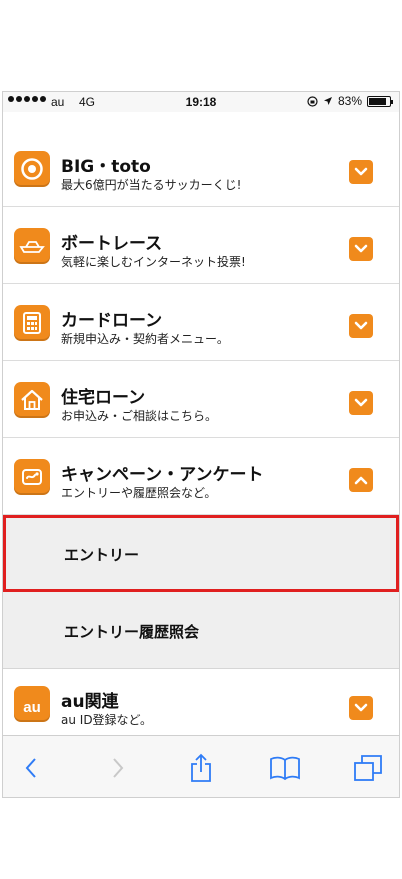 The width and height of the screenshot is (402, 879). Describe the element at coordinates (102, 555) in the screenshot. I see `submenu-entry-label: エントリー` at that location.